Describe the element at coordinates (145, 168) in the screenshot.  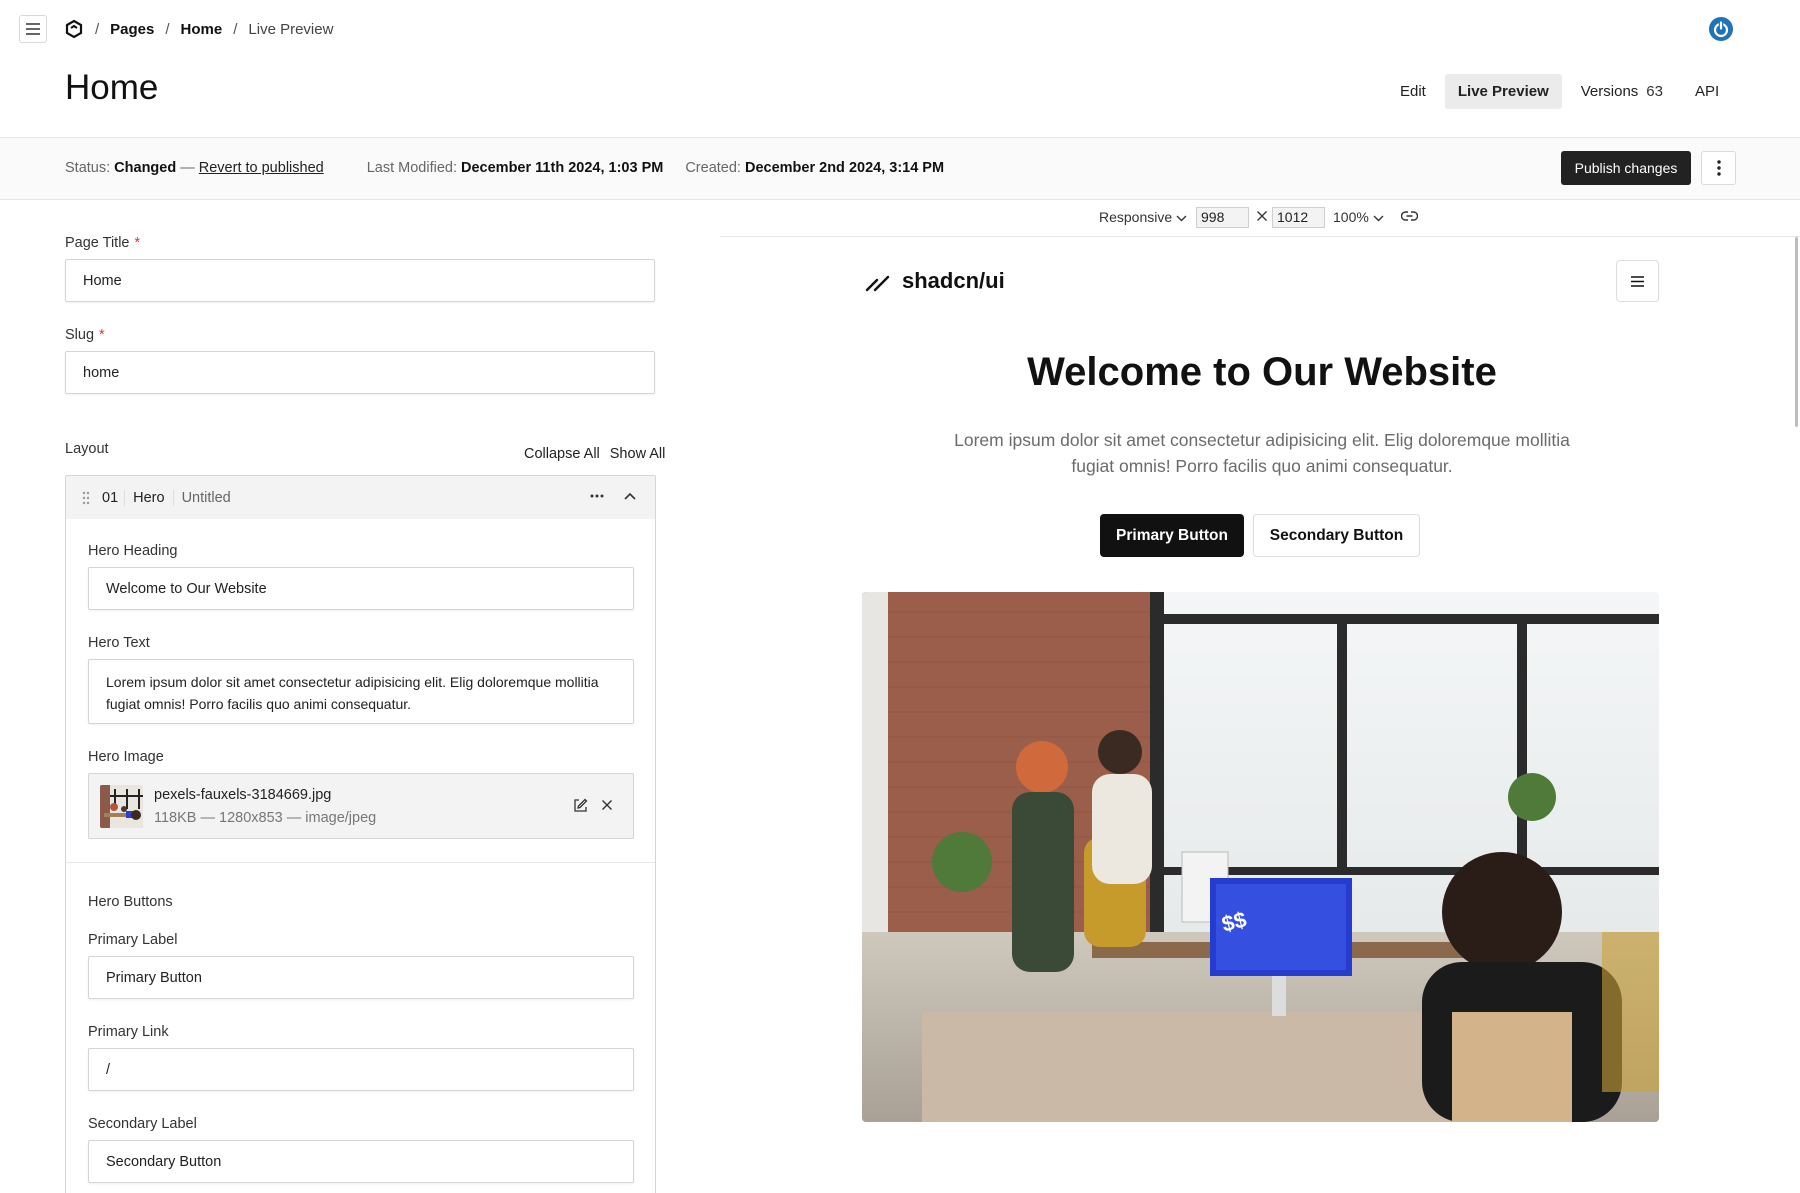
I see `status-value: Changed` at that location.